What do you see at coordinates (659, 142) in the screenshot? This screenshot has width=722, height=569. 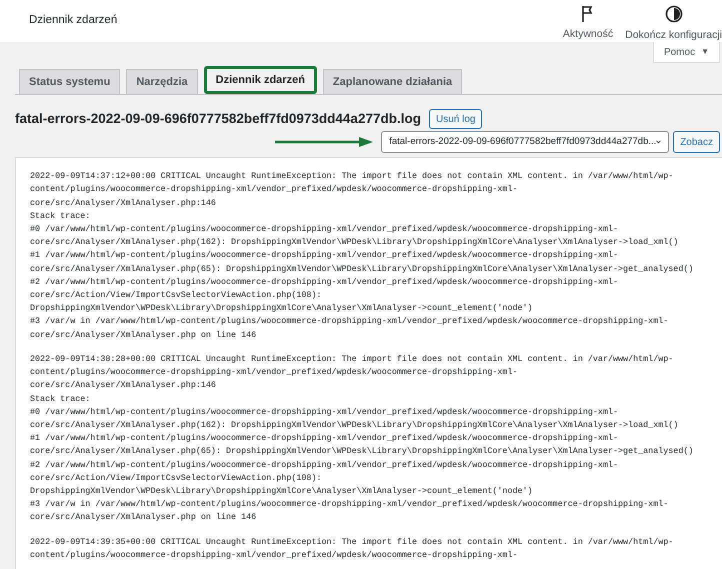 I see `chevron-down-icon` at bounding box center [659, 142].